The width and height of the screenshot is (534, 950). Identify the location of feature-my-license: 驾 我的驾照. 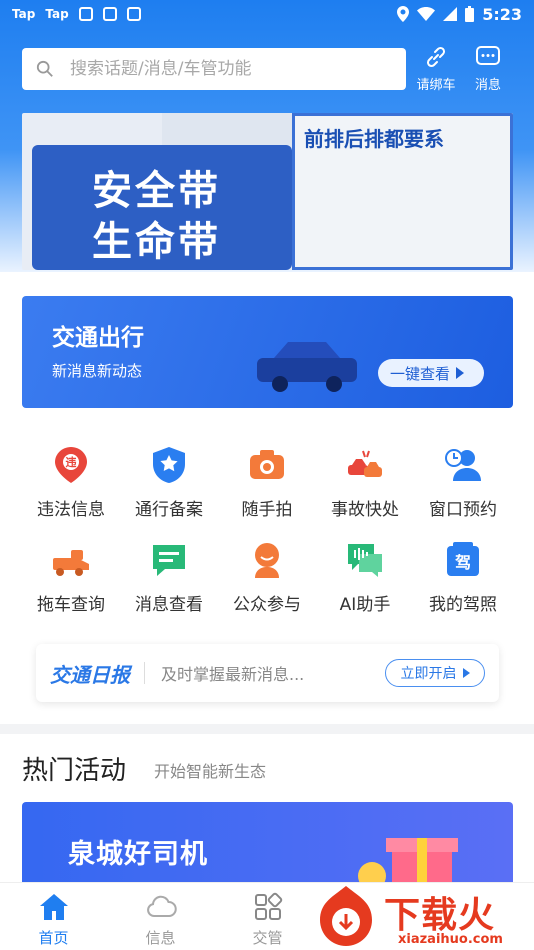
(463, 577).